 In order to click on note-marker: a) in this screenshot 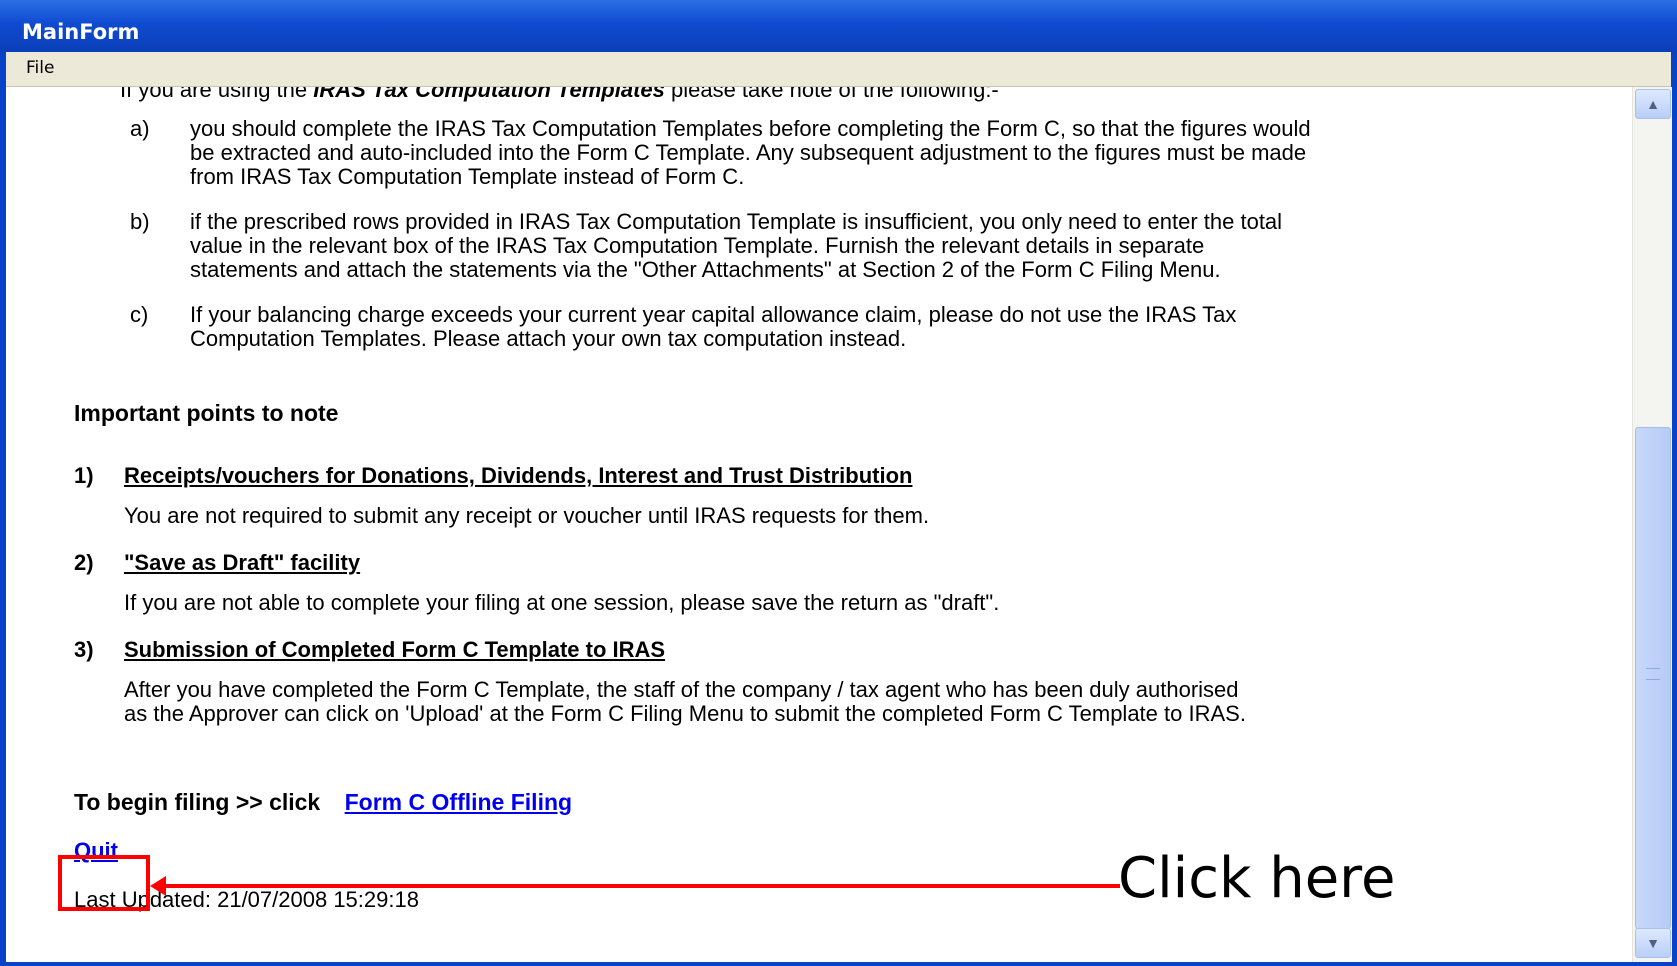, I will do `click(140, 128)`.